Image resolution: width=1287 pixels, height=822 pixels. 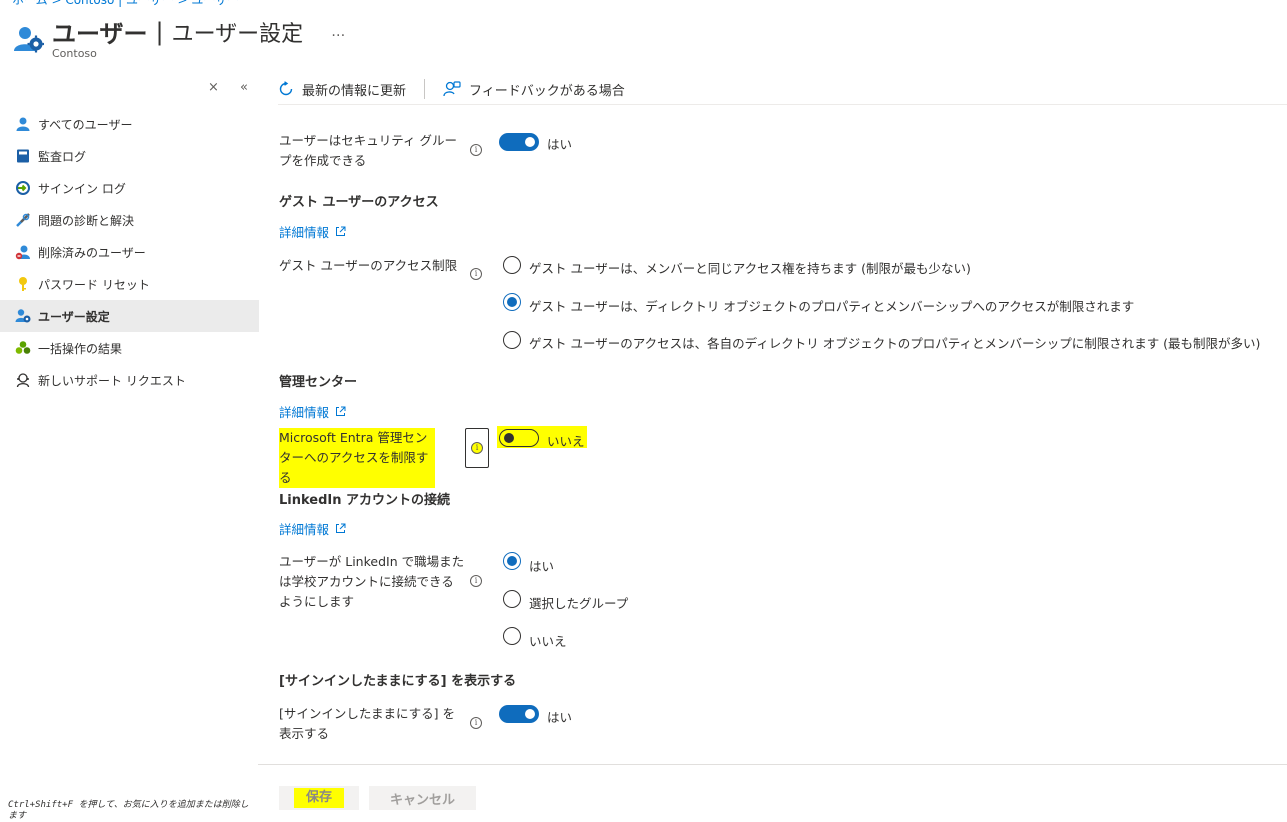 I want to click on info-button-focus-box: i, so click(x=477, y=448).